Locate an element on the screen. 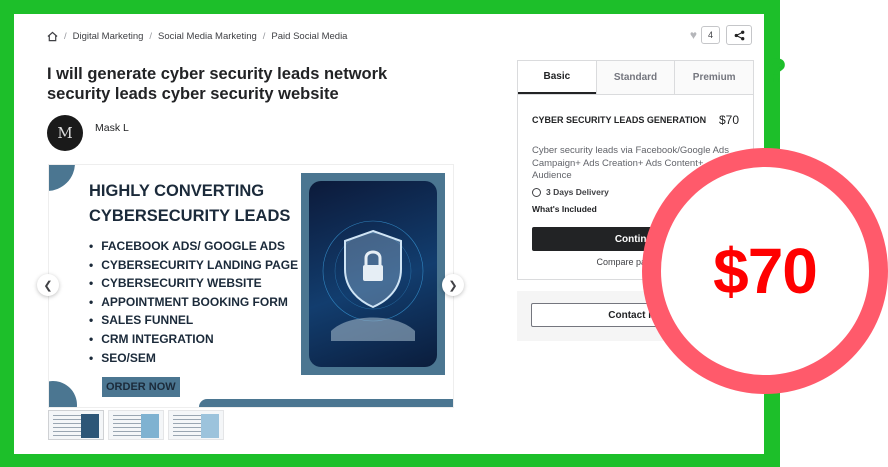  chevron-right-icon: ❯ is located at coordinates (453, 285).